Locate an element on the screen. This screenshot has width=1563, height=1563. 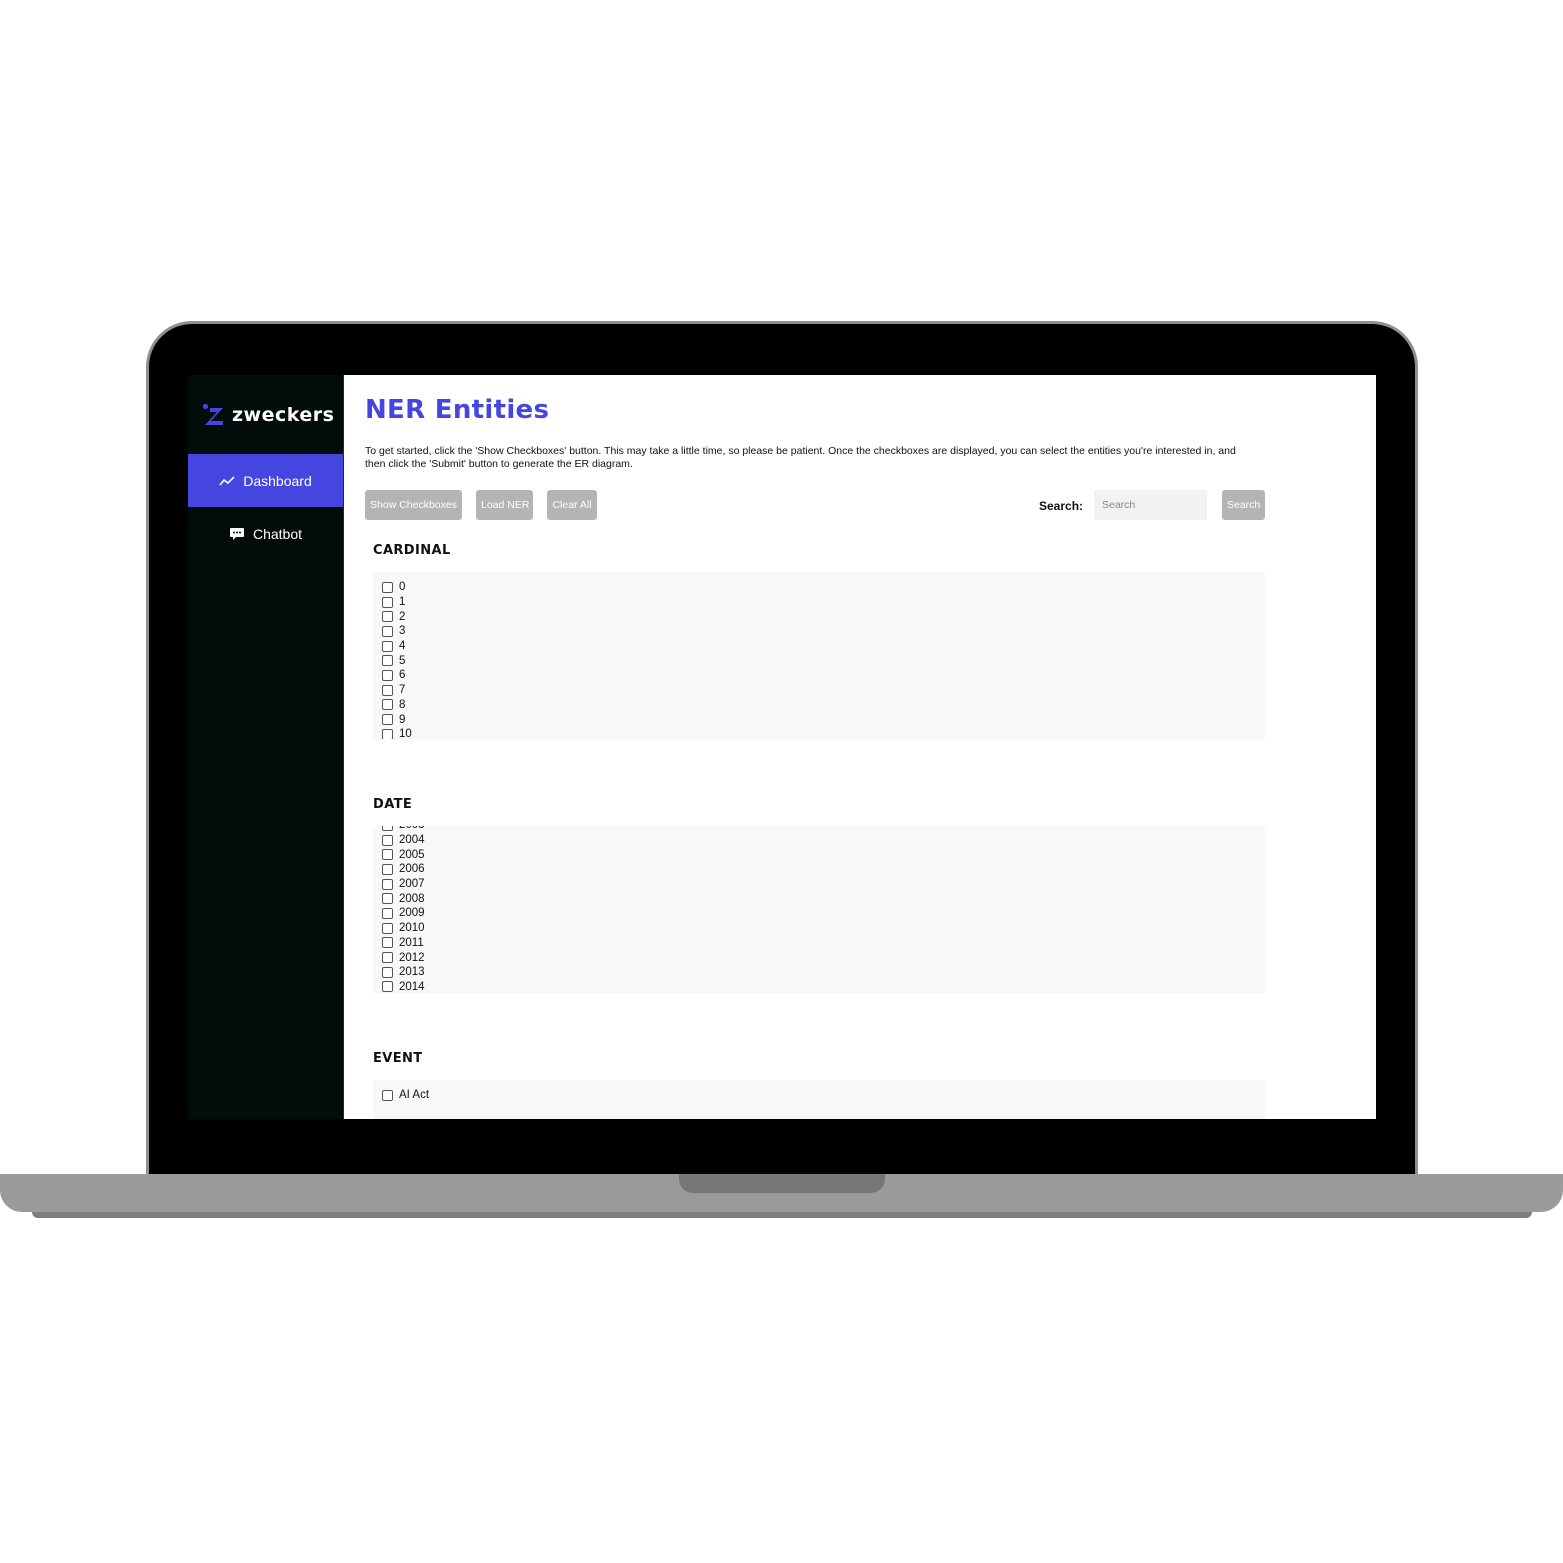
entity-label: 2008 is located at coordinates (412, 898).